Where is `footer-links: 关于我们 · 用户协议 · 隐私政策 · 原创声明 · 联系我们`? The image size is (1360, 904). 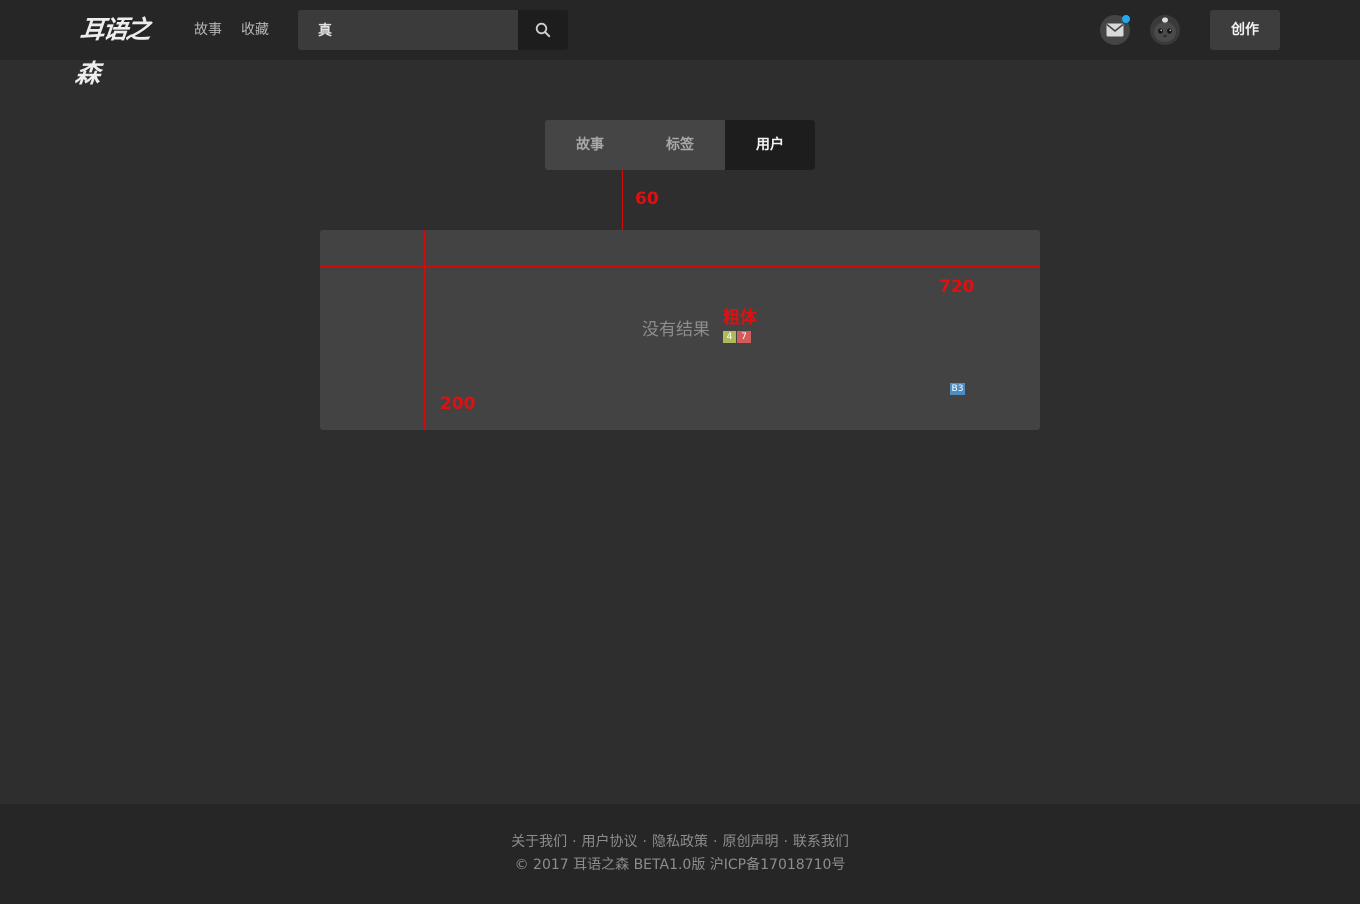 footer-links: 关于我们 · 用户协议 · 隐私政策 · 原创声明 · 联系我们 is located at coordinates (680, 842).